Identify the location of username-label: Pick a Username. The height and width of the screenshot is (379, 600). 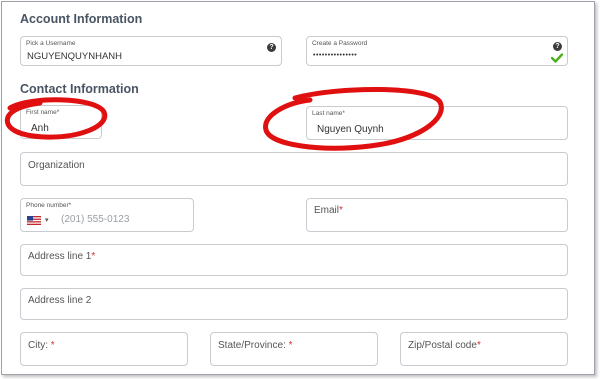
(51, 43).